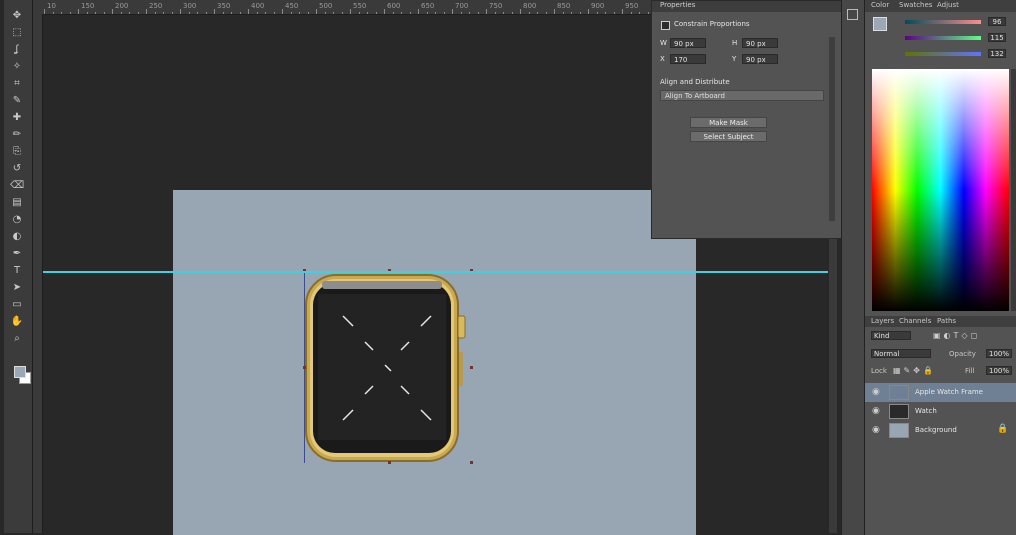 This screenshot has width=1016, height=535. Describe the element at coordinates (997, 21) in the screenshot. I see `red-value: 96` at that location.